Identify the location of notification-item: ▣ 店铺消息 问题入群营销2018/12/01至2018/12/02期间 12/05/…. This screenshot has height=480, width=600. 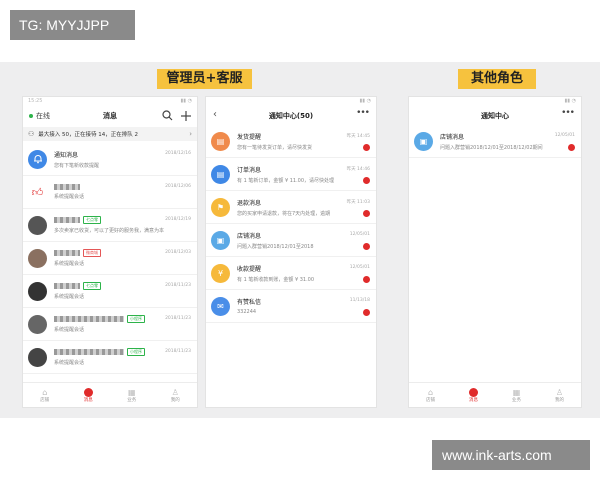
(495, 141).